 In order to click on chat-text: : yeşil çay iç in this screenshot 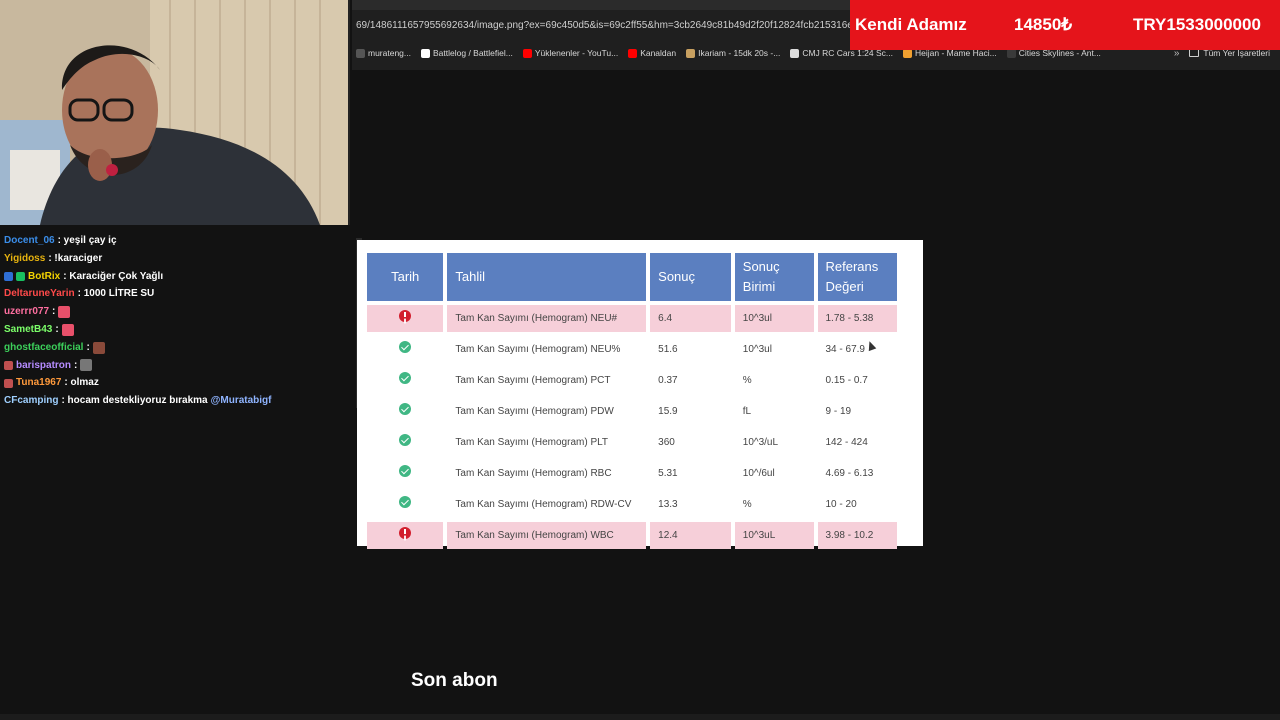, I will do `click(87, 240)`.